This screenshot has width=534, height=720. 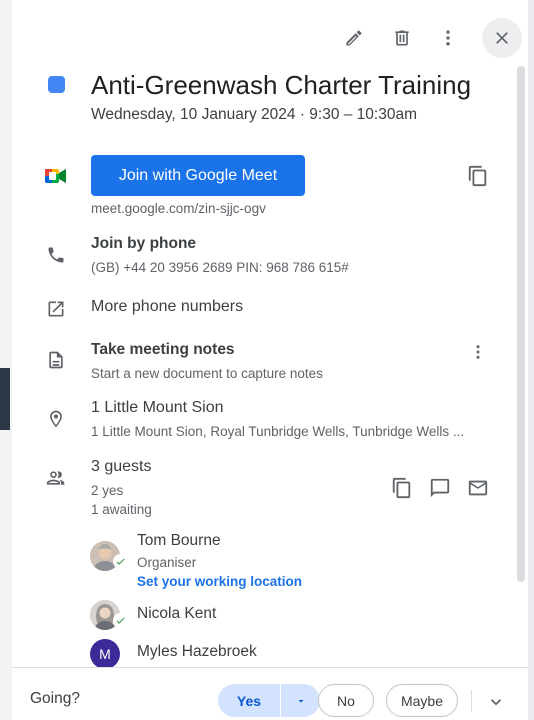 I want to click on location-name: 1 Little Mount Sion, so click(x=157, y=408).